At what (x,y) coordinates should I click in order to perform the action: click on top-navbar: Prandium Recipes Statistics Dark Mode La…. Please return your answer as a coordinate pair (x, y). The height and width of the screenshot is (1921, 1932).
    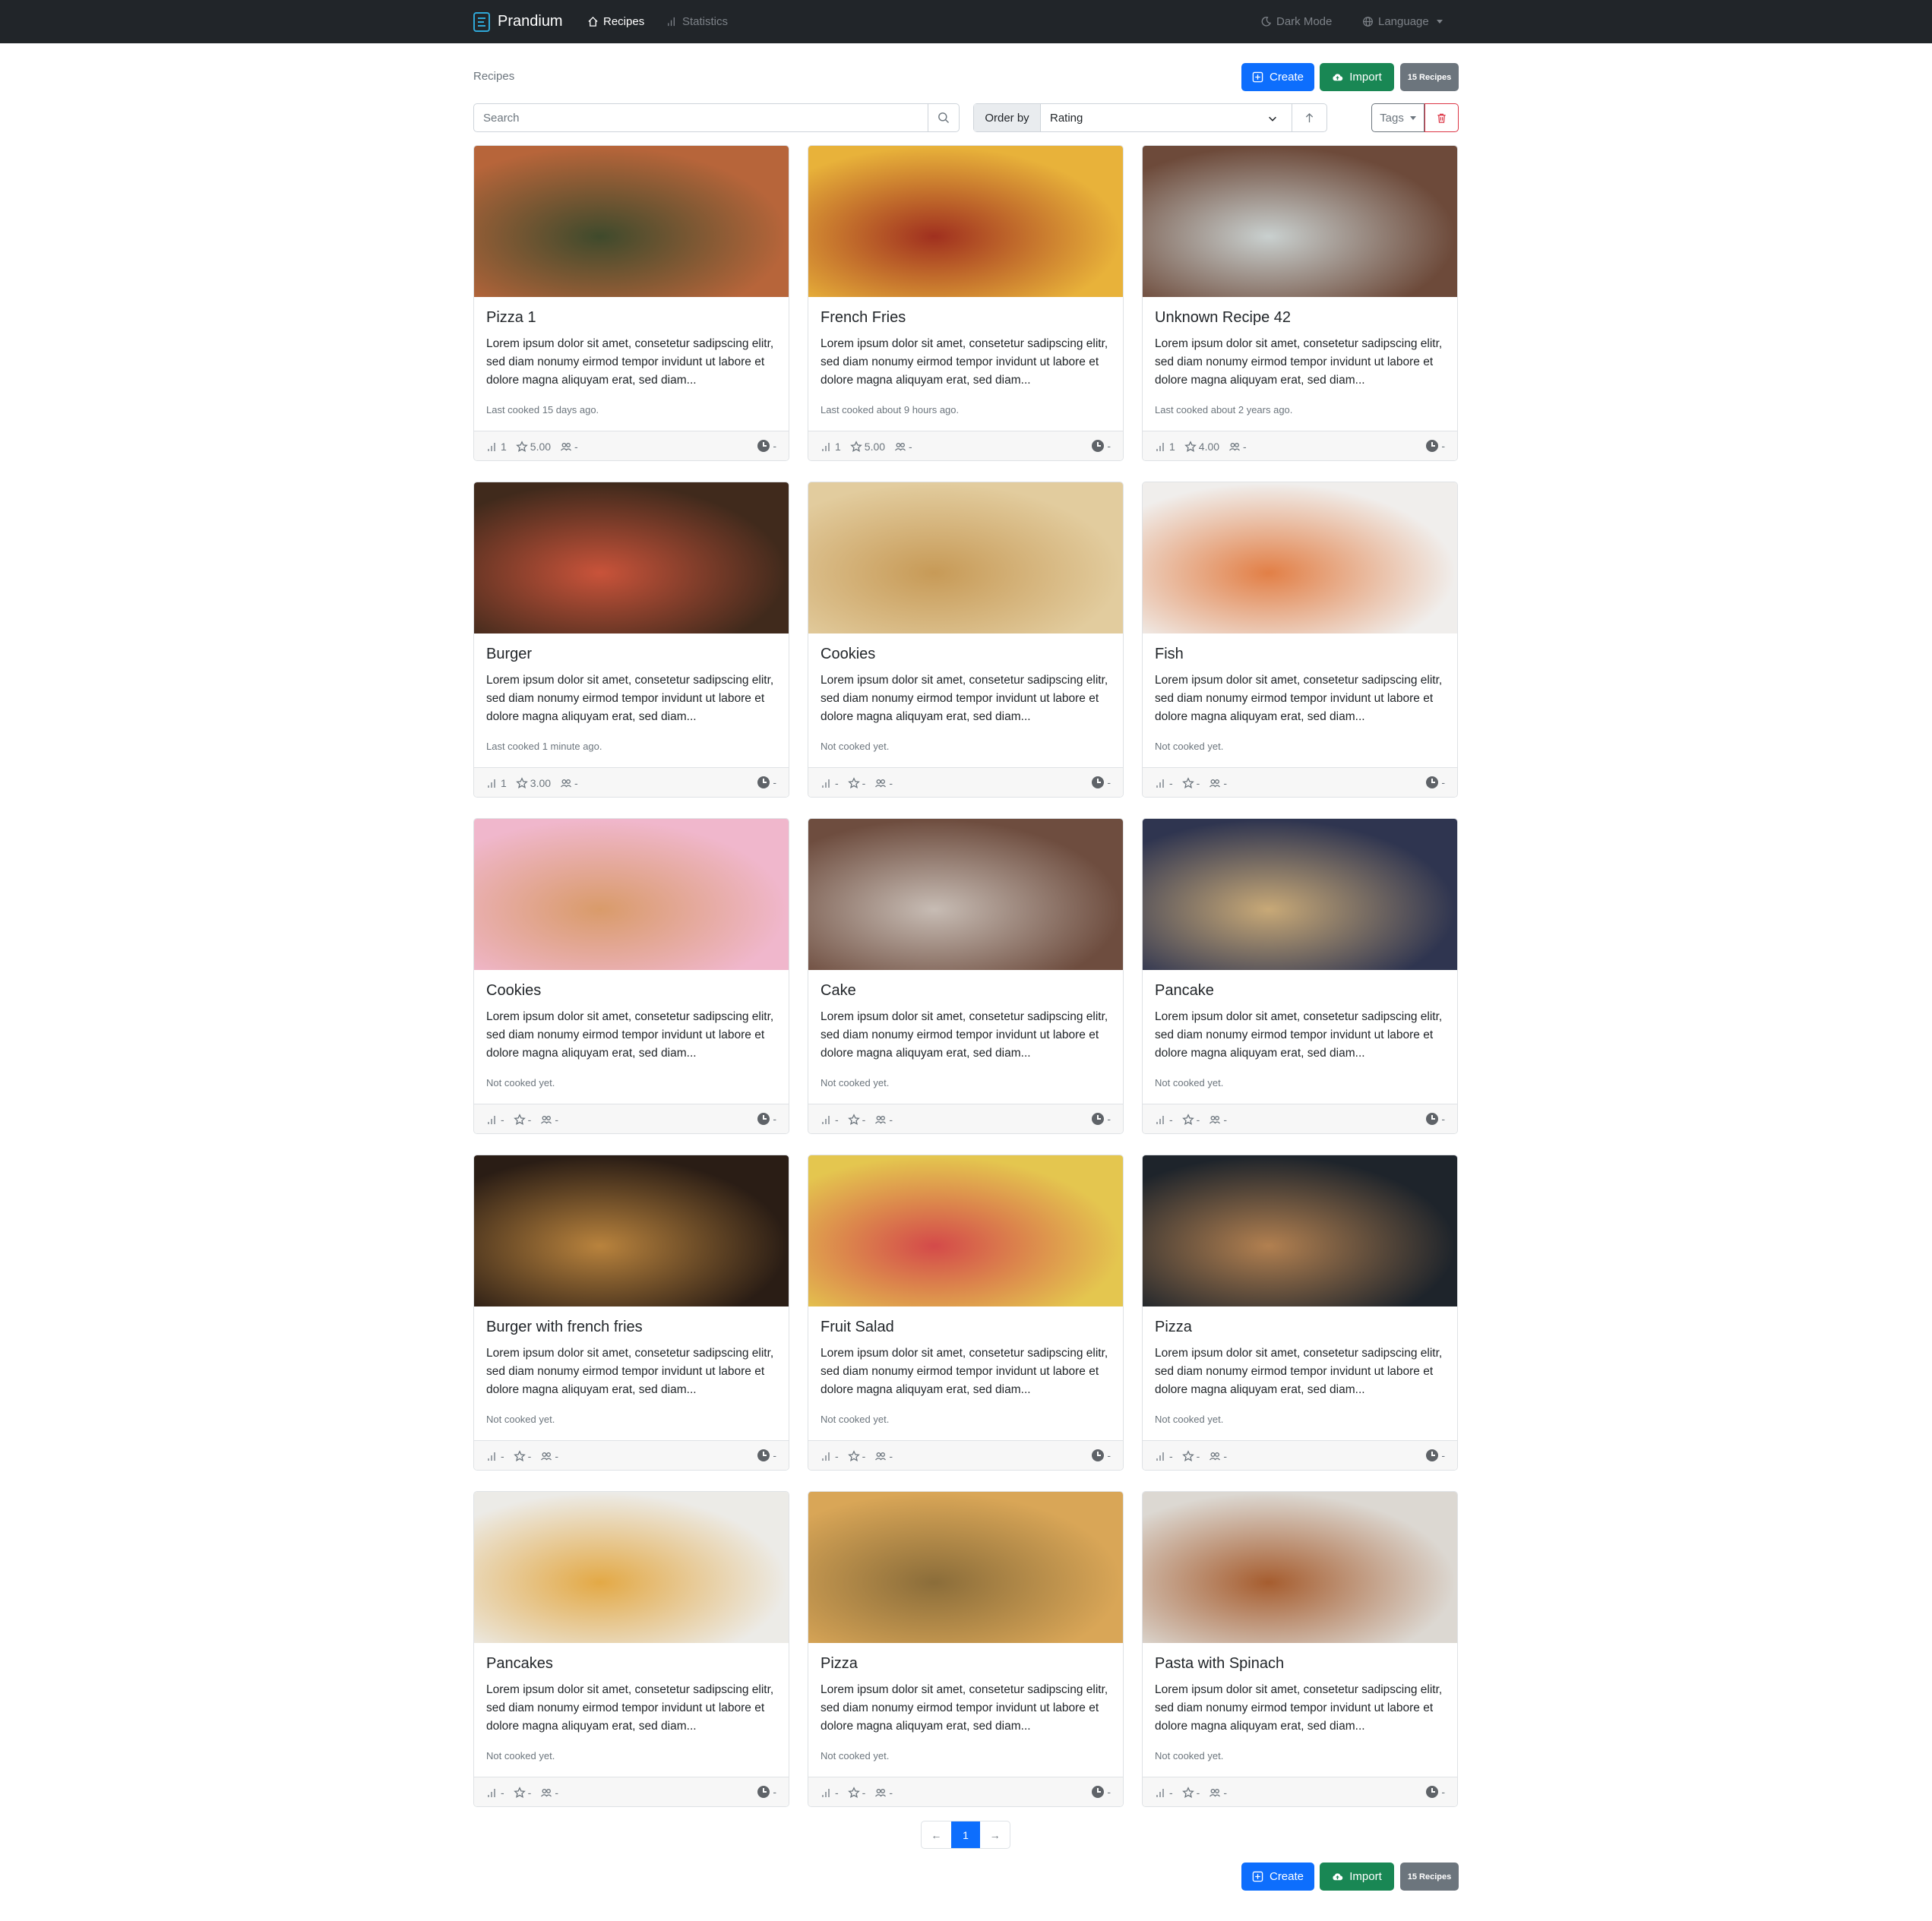
    Looking at the image, I should click on (966, 21).